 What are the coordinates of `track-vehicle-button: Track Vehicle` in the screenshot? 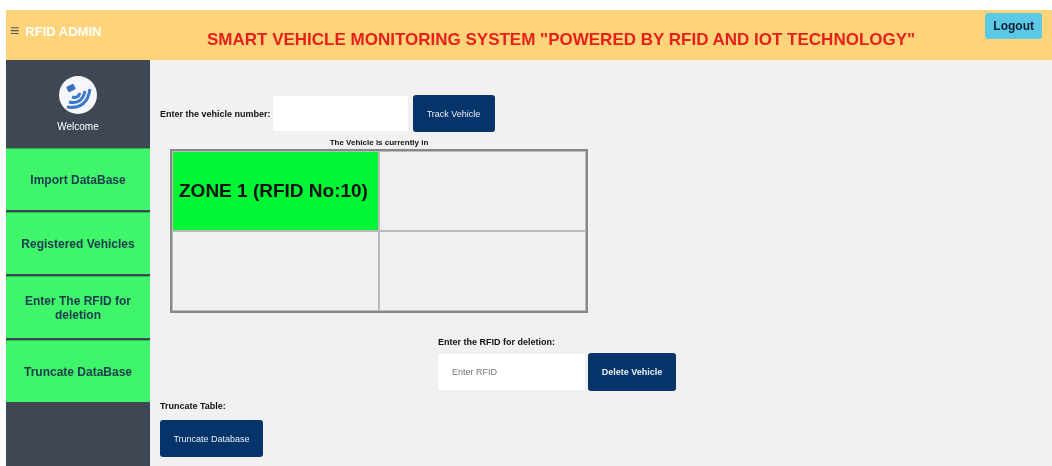 It's located at (453, 113).